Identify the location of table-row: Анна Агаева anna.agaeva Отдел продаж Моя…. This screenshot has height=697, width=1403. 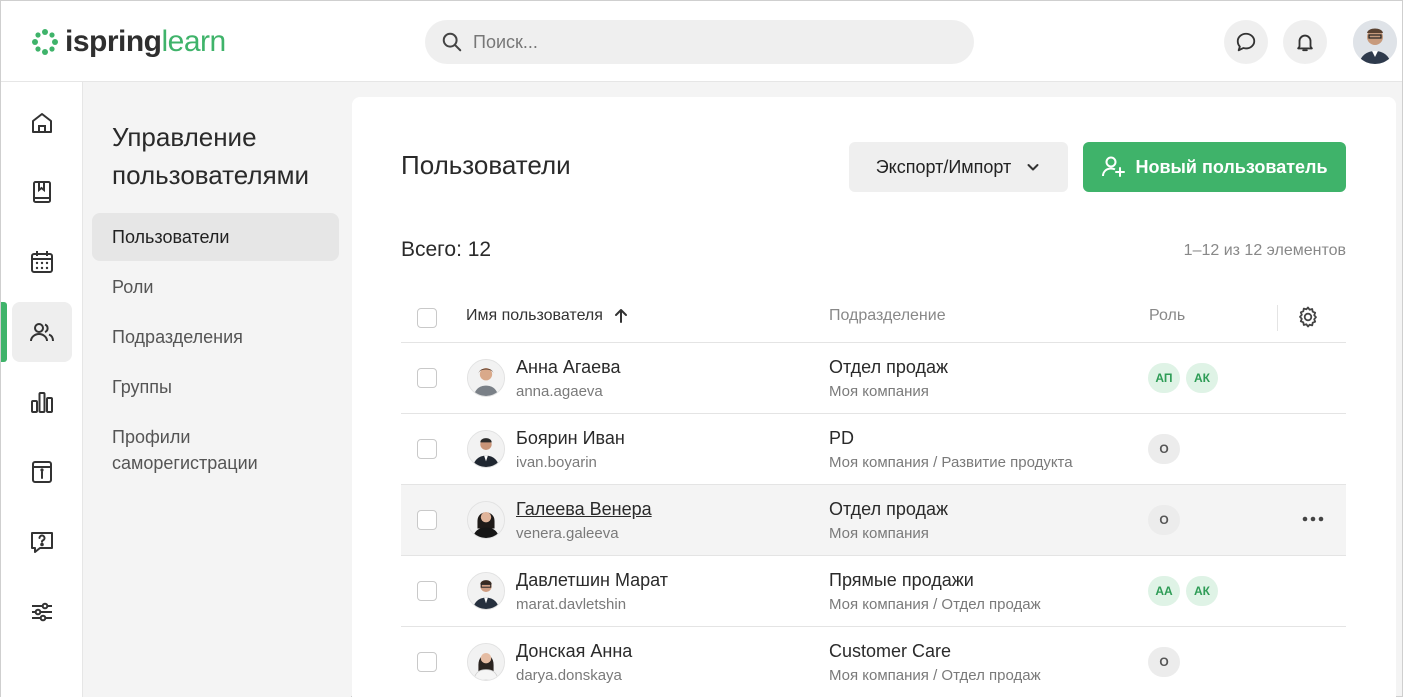
(873, 378).